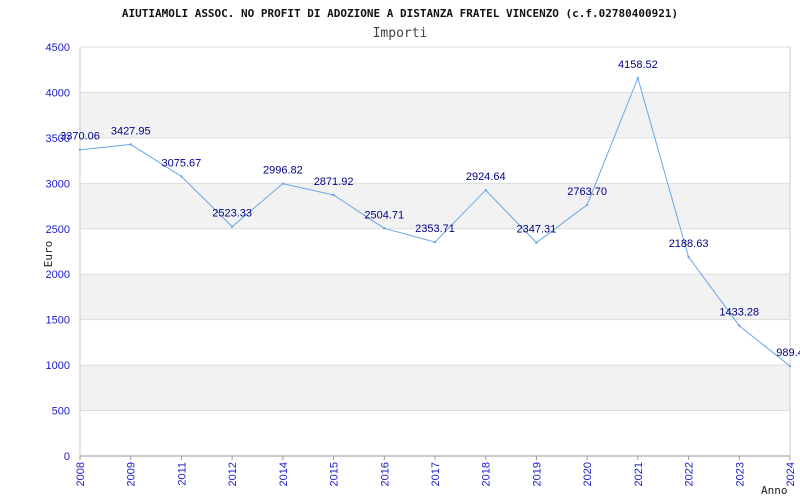 This screenshot has height=500, width=800. Describe the element at coordinates (689, 244) in the screenshot. I see `data-label: 2188.63` at that location.